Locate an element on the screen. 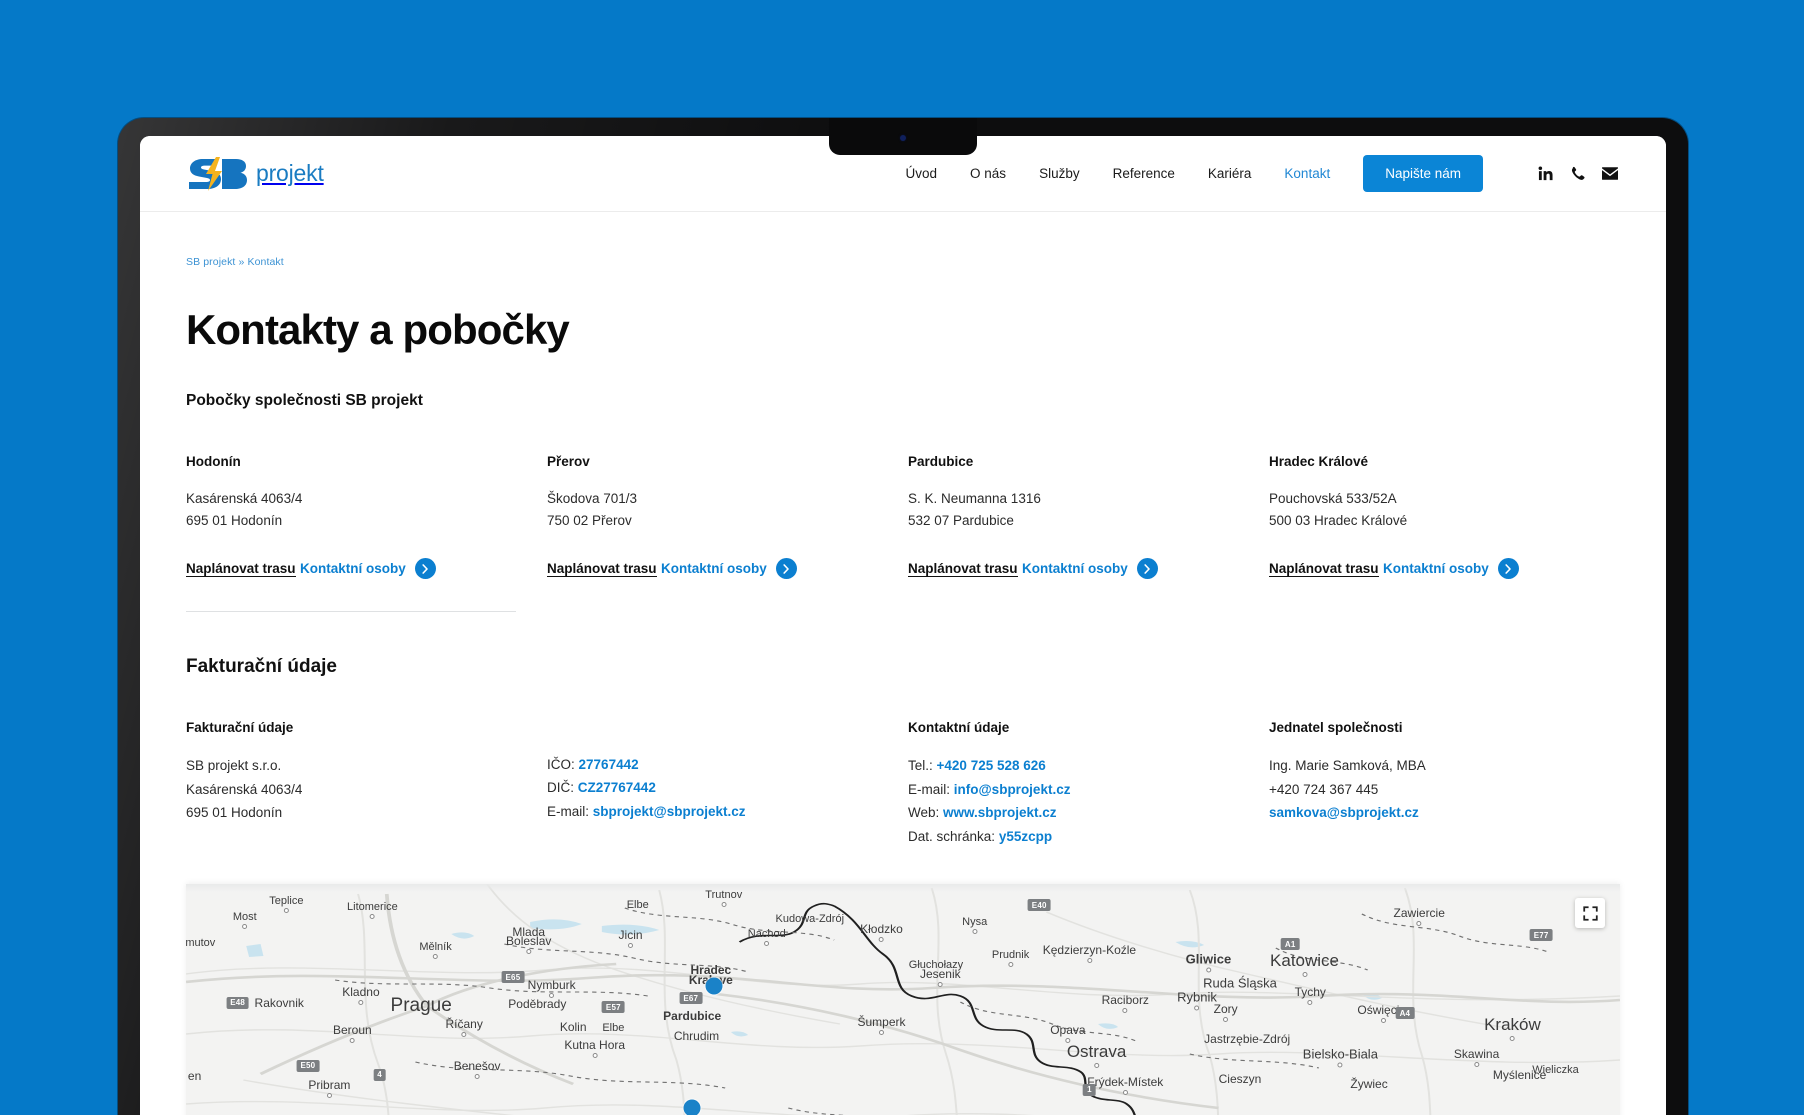 The height and width of the screenshot is (1115, 1804). databox-label: Dat. schránka: is located at coordinates (952, 836).